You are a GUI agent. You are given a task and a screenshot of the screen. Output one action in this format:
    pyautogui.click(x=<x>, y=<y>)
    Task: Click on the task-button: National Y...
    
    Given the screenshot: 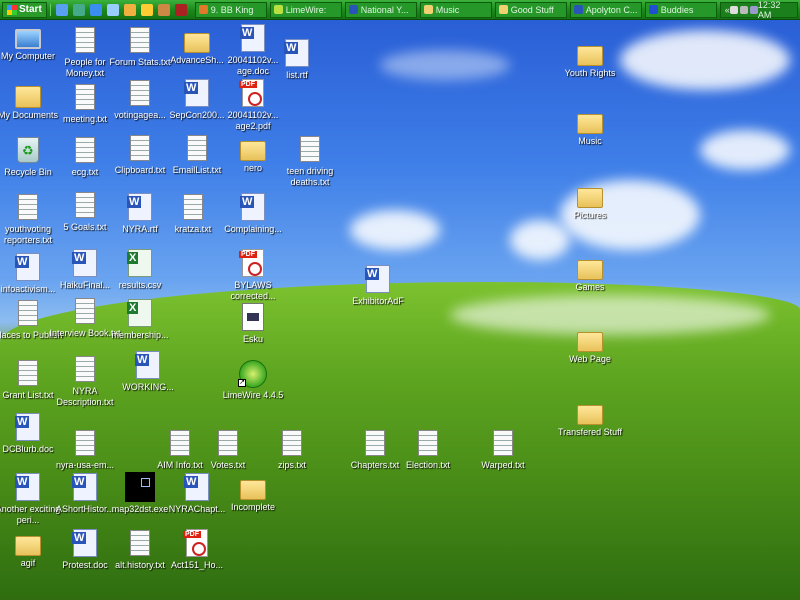 What is the action you would take?
    pyautogui.click(x=380, y=9)
    